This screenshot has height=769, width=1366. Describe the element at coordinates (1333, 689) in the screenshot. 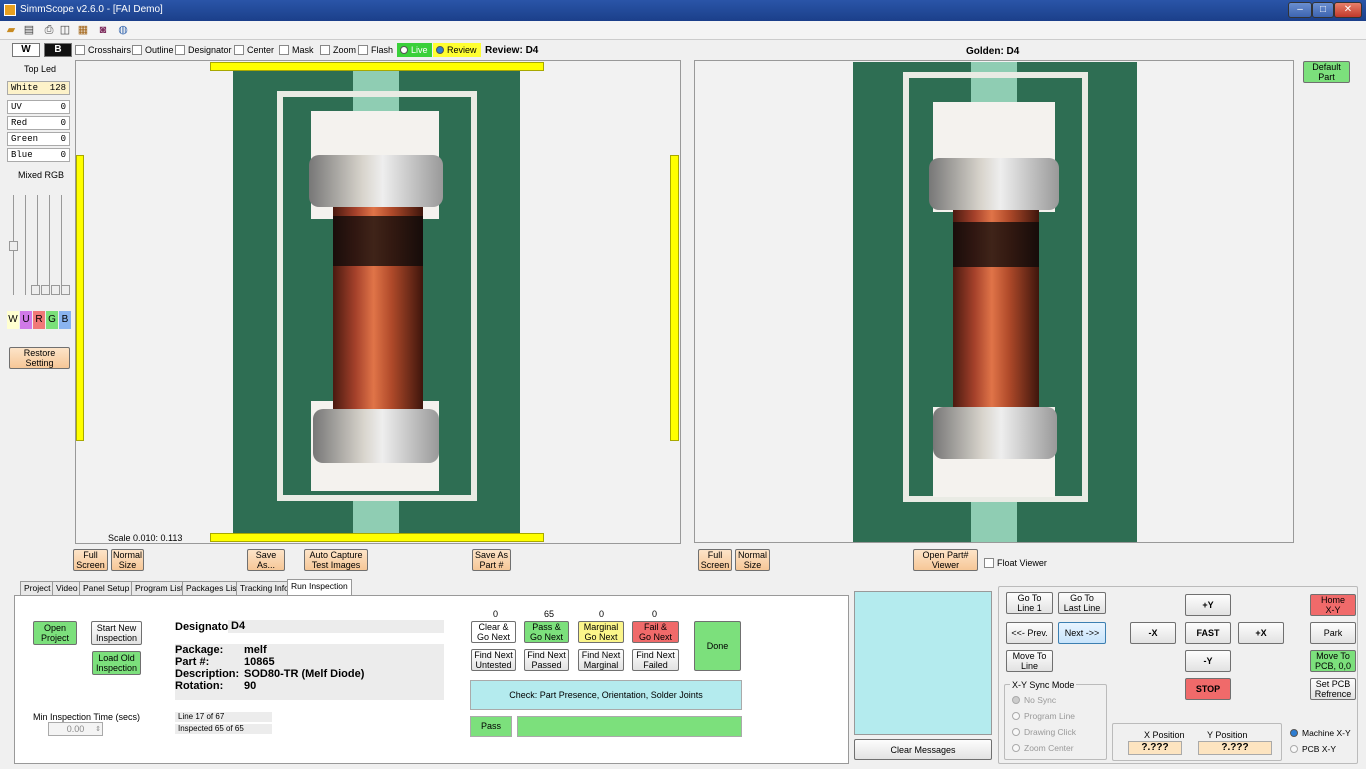

I see `set-pcb-reference-button: Set PCB Refrence` at that location.